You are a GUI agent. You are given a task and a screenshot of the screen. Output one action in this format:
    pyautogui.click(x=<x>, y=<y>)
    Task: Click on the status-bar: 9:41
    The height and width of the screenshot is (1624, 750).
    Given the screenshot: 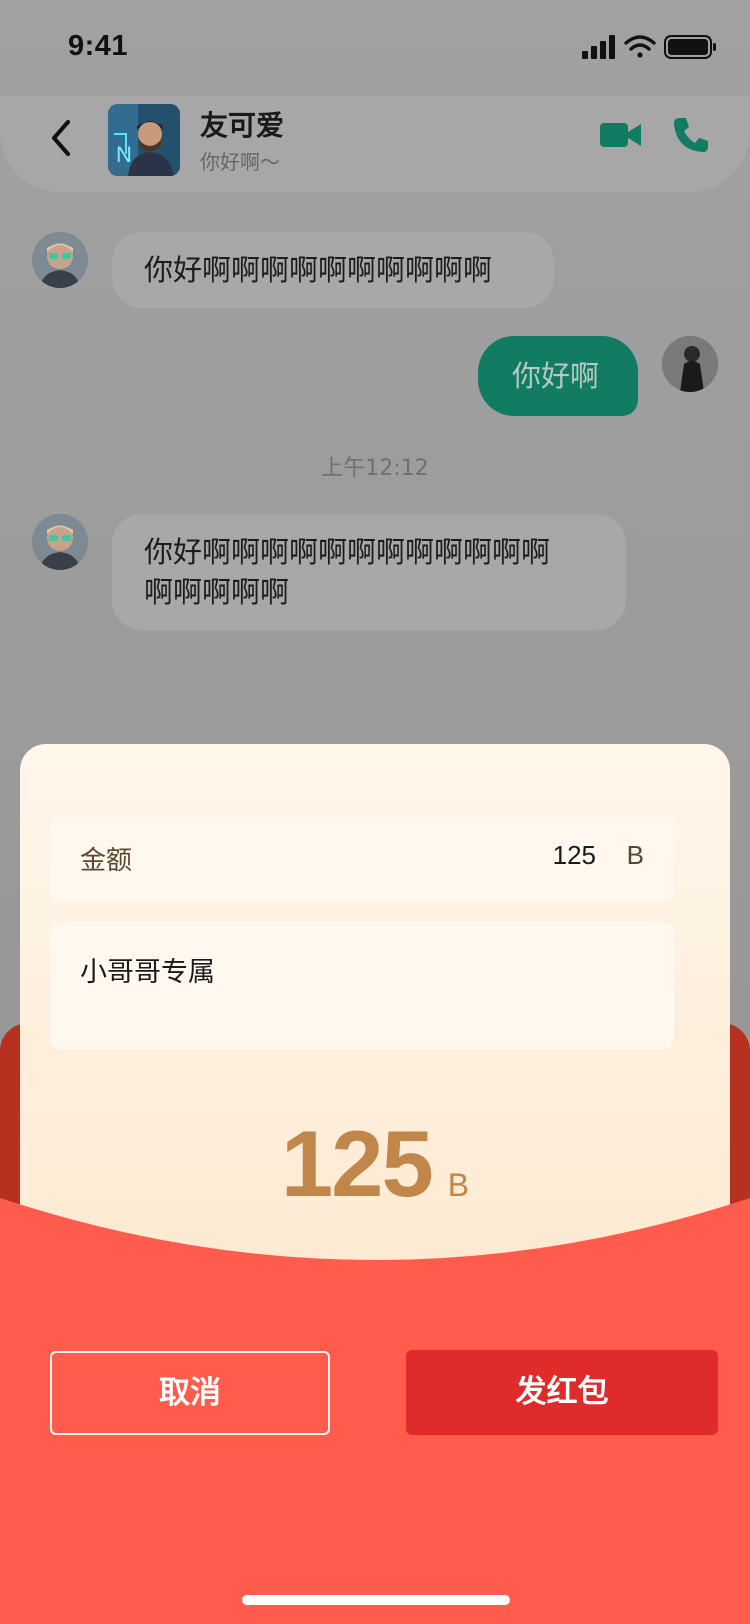 What is the action you would take?
    pyautogui.click(x=375, y=48)
    